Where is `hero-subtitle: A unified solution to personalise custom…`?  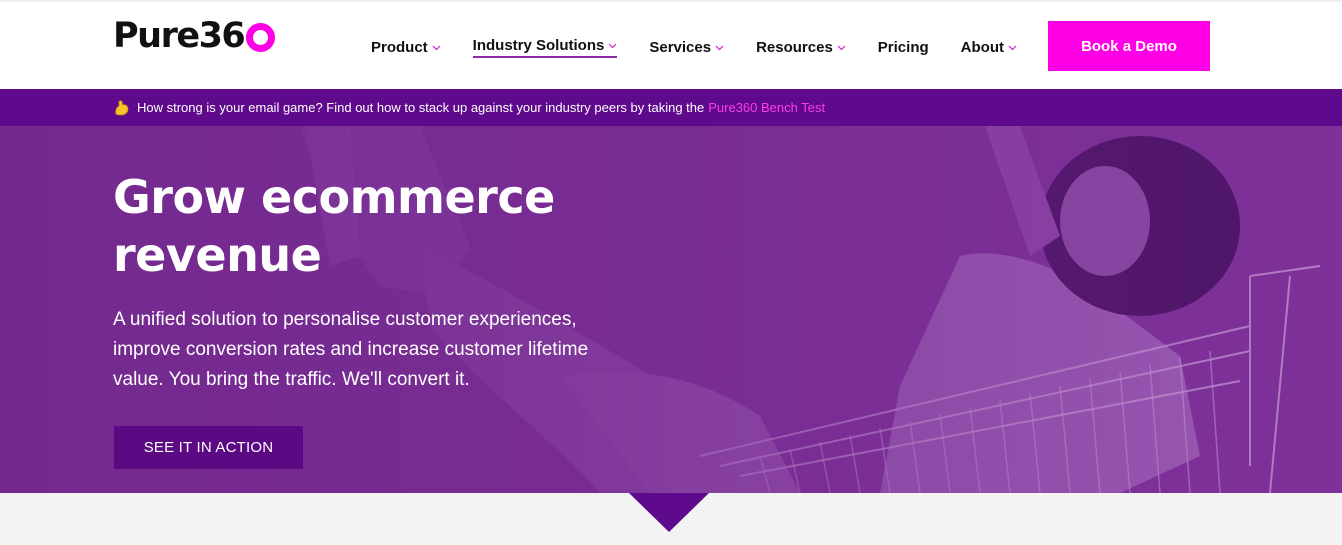 hero-subtitle: A unified solution to personalise custom… is located at coordinates (351, 349).